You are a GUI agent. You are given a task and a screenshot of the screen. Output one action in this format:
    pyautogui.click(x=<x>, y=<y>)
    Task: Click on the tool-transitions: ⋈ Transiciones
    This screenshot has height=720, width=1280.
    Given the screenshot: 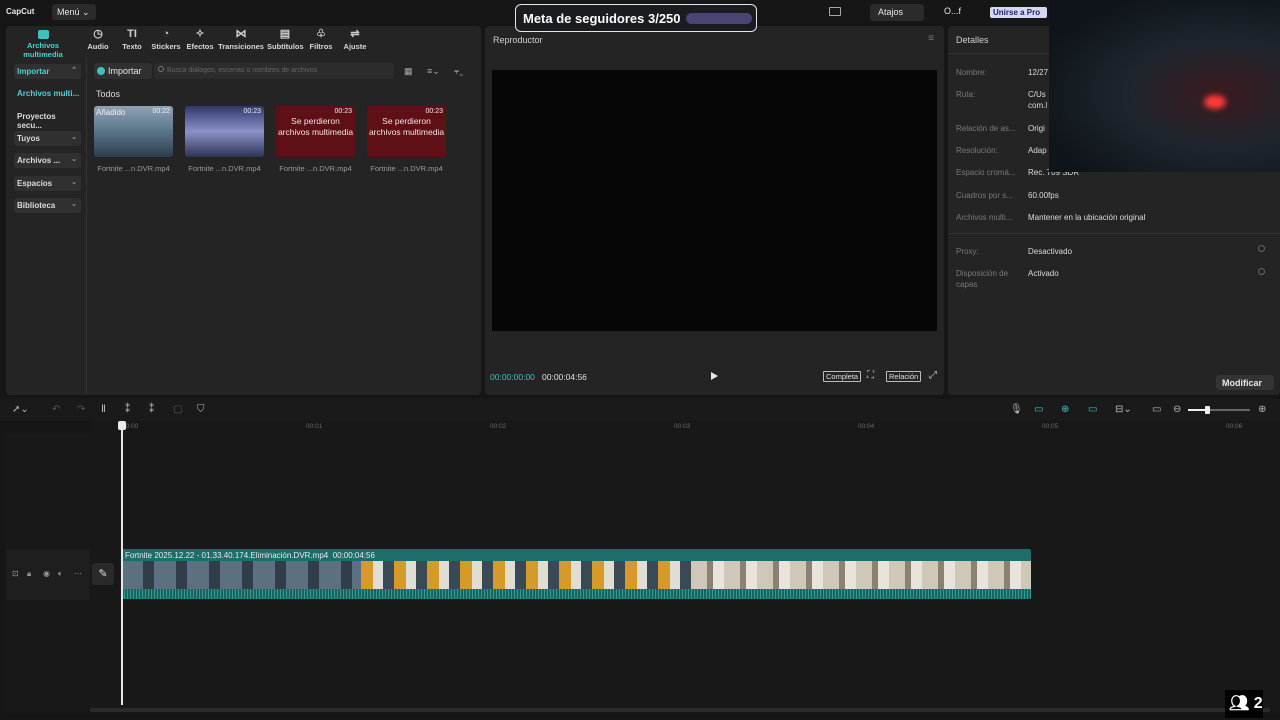 What is the action you would take?
    pyautogui.click(x=241, y=39)
    